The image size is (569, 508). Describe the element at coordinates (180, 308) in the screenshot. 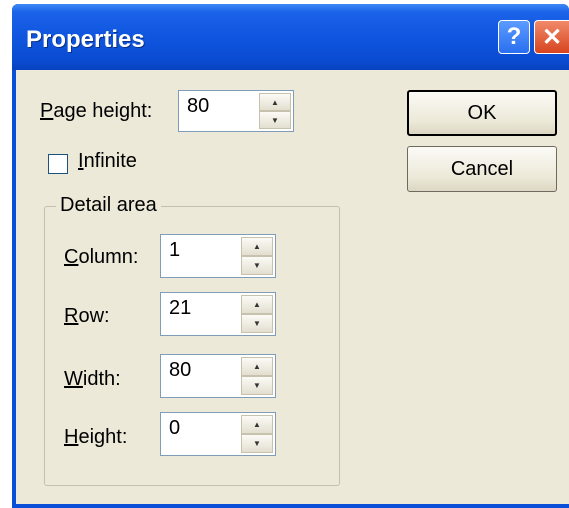

I see `row-value: 21` at that location.